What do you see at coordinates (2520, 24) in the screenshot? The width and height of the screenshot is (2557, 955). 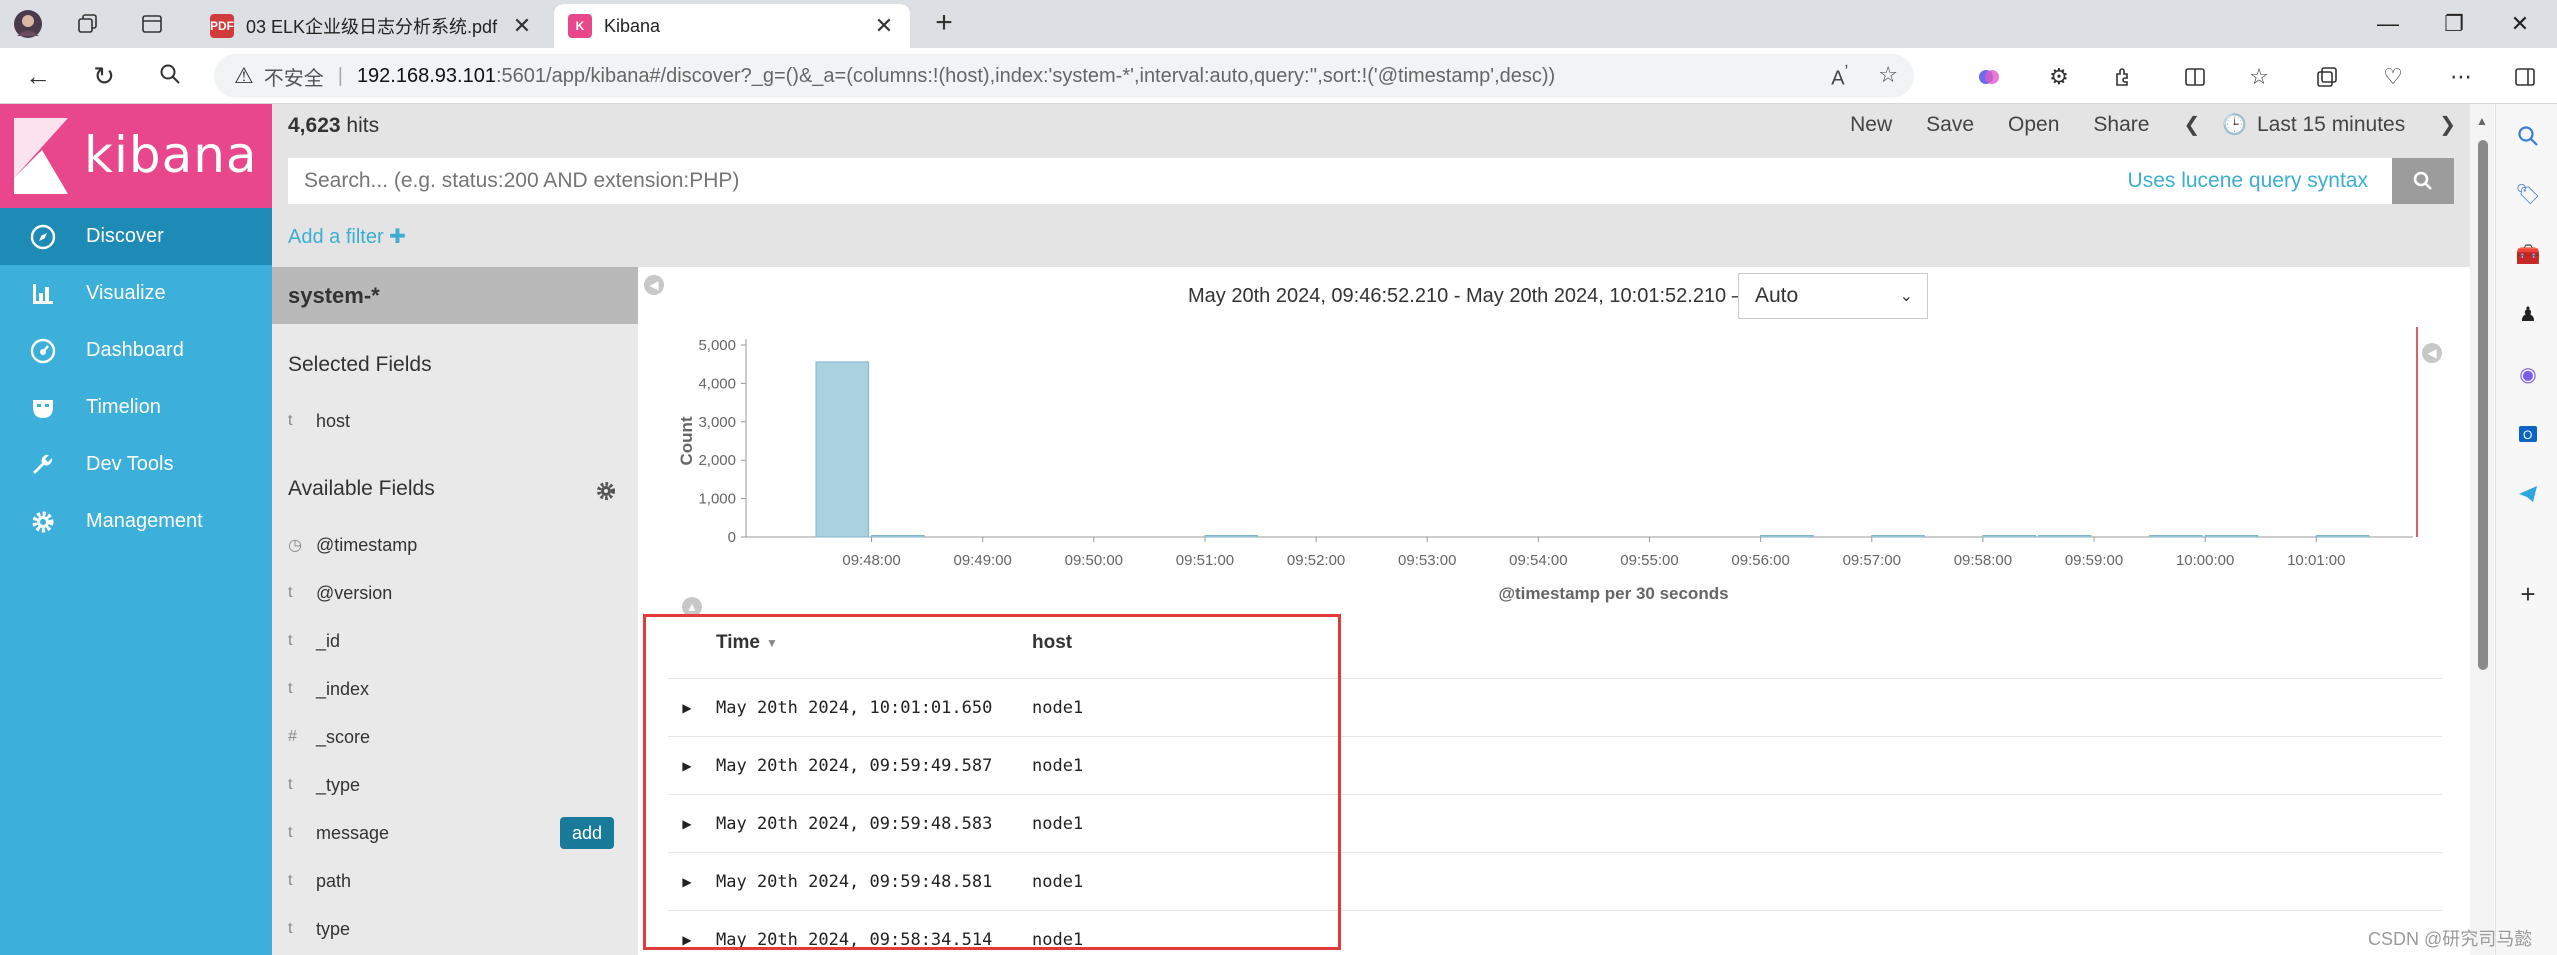 I see `close-window-button: ✕` at bounding box center [2520, 24].